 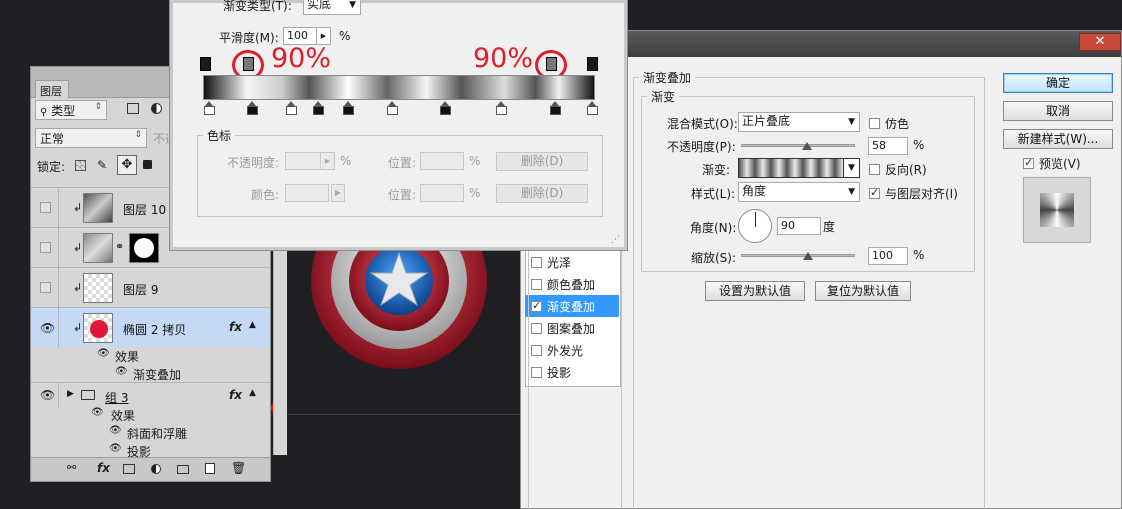 What do you see at coordinates (150, 287) in the screenshot?
I see `layer-row: ↲ 图层 9` at bounding box center [150, 287].